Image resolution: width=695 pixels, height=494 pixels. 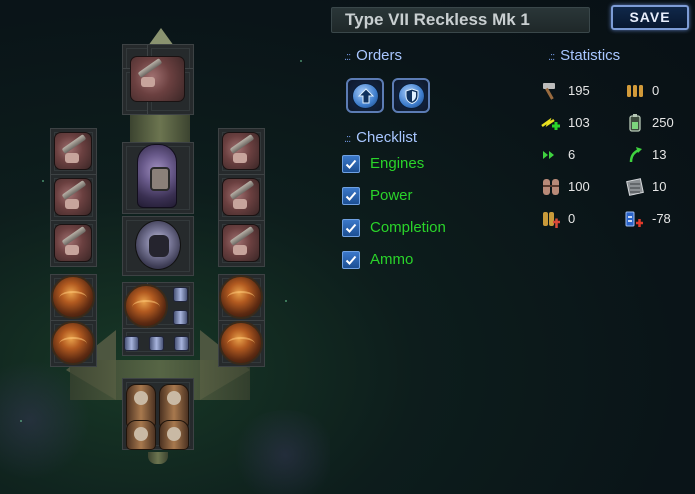 I want to click on nebula-glow, so click(x=280, y=452).